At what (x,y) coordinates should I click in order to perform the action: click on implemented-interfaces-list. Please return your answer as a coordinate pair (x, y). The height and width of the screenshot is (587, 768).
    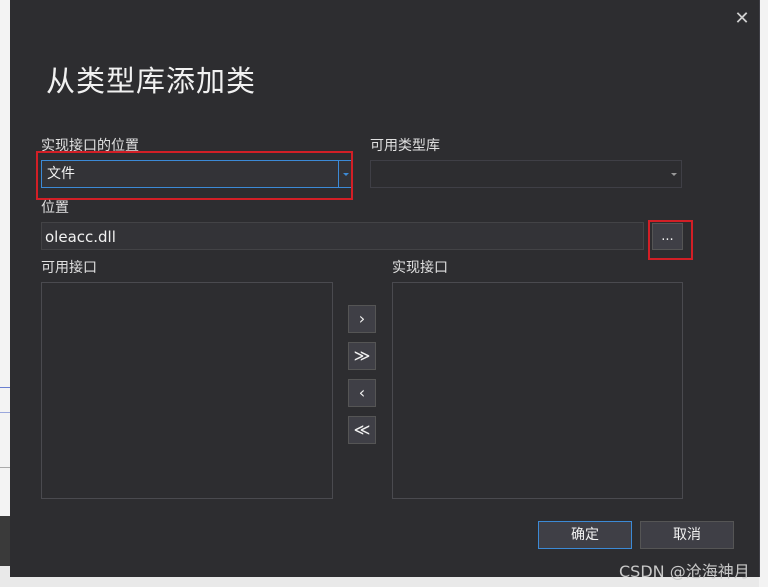
    Looking at the image, I should click on (537, 390).